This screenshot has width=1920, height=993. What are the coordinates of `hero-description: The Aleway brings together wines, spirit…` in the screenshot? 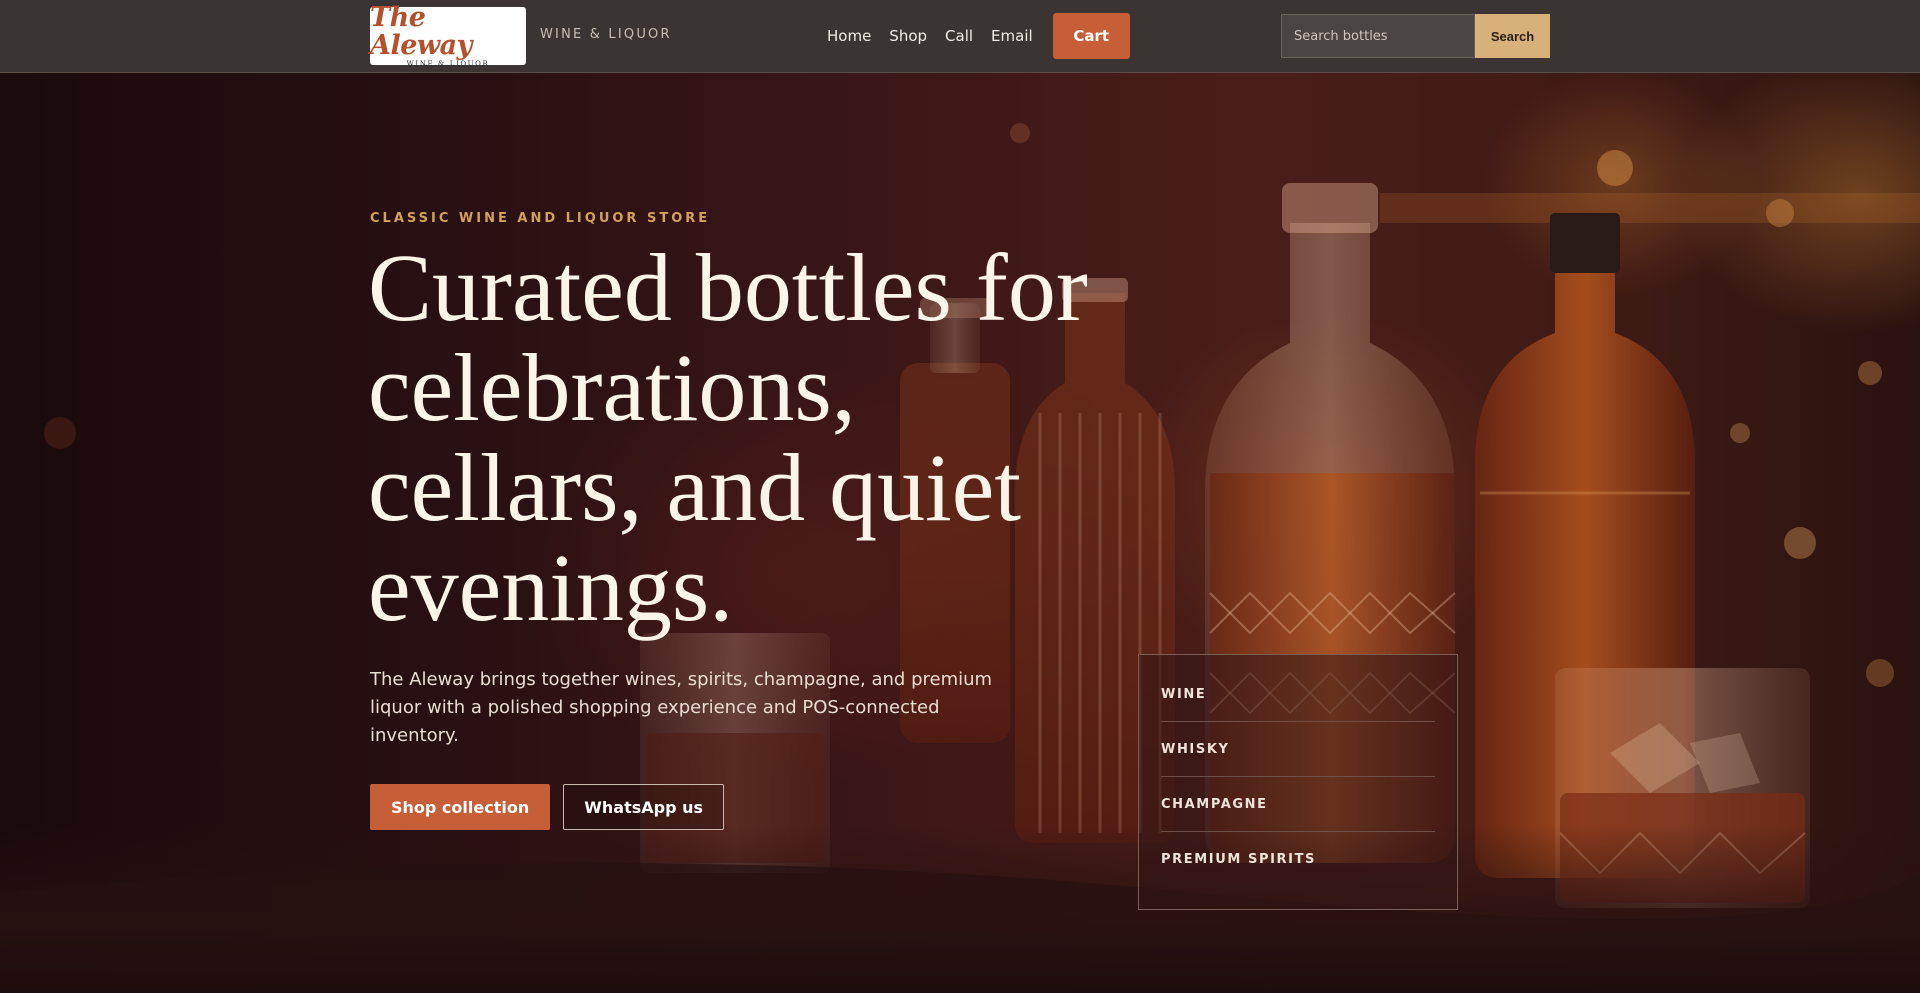 It's located at (681, 707).